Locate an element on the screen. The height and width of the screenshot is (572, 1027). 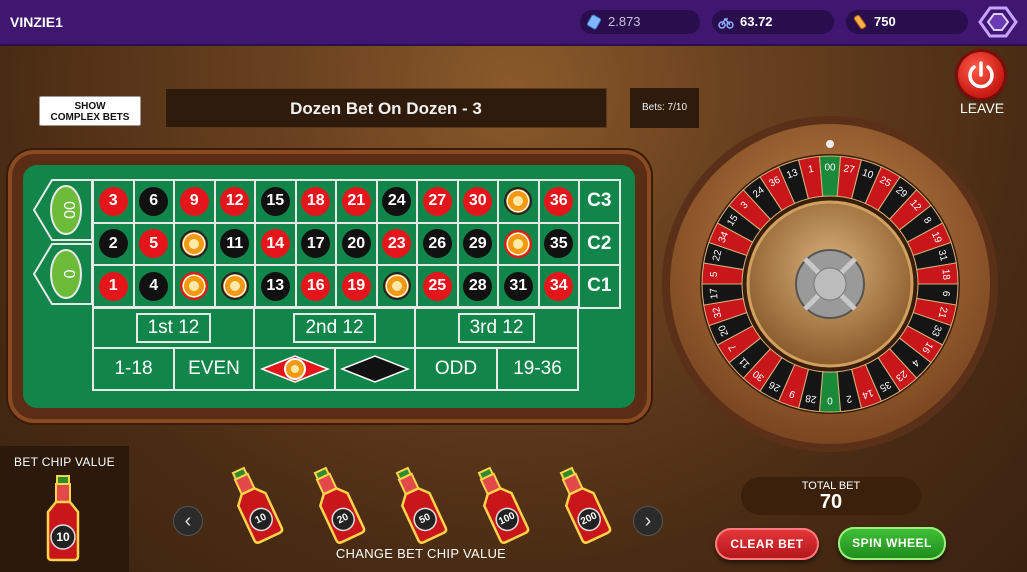
selected-chip-value: 10 is located at coordinates (63, 537).